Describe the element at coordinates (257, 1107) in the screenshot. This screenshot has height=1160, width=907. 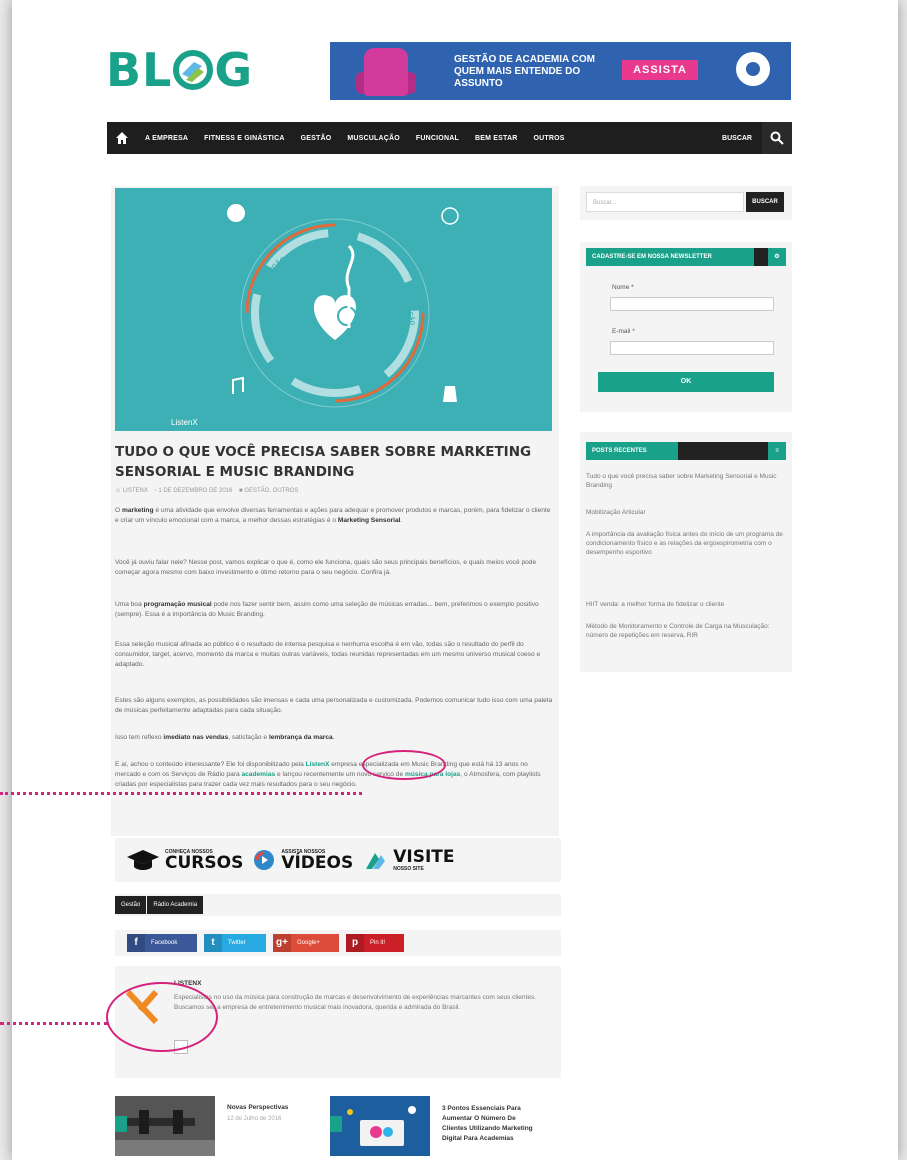
I see `related-post-1-title: Novas Perspectivas` at that location.